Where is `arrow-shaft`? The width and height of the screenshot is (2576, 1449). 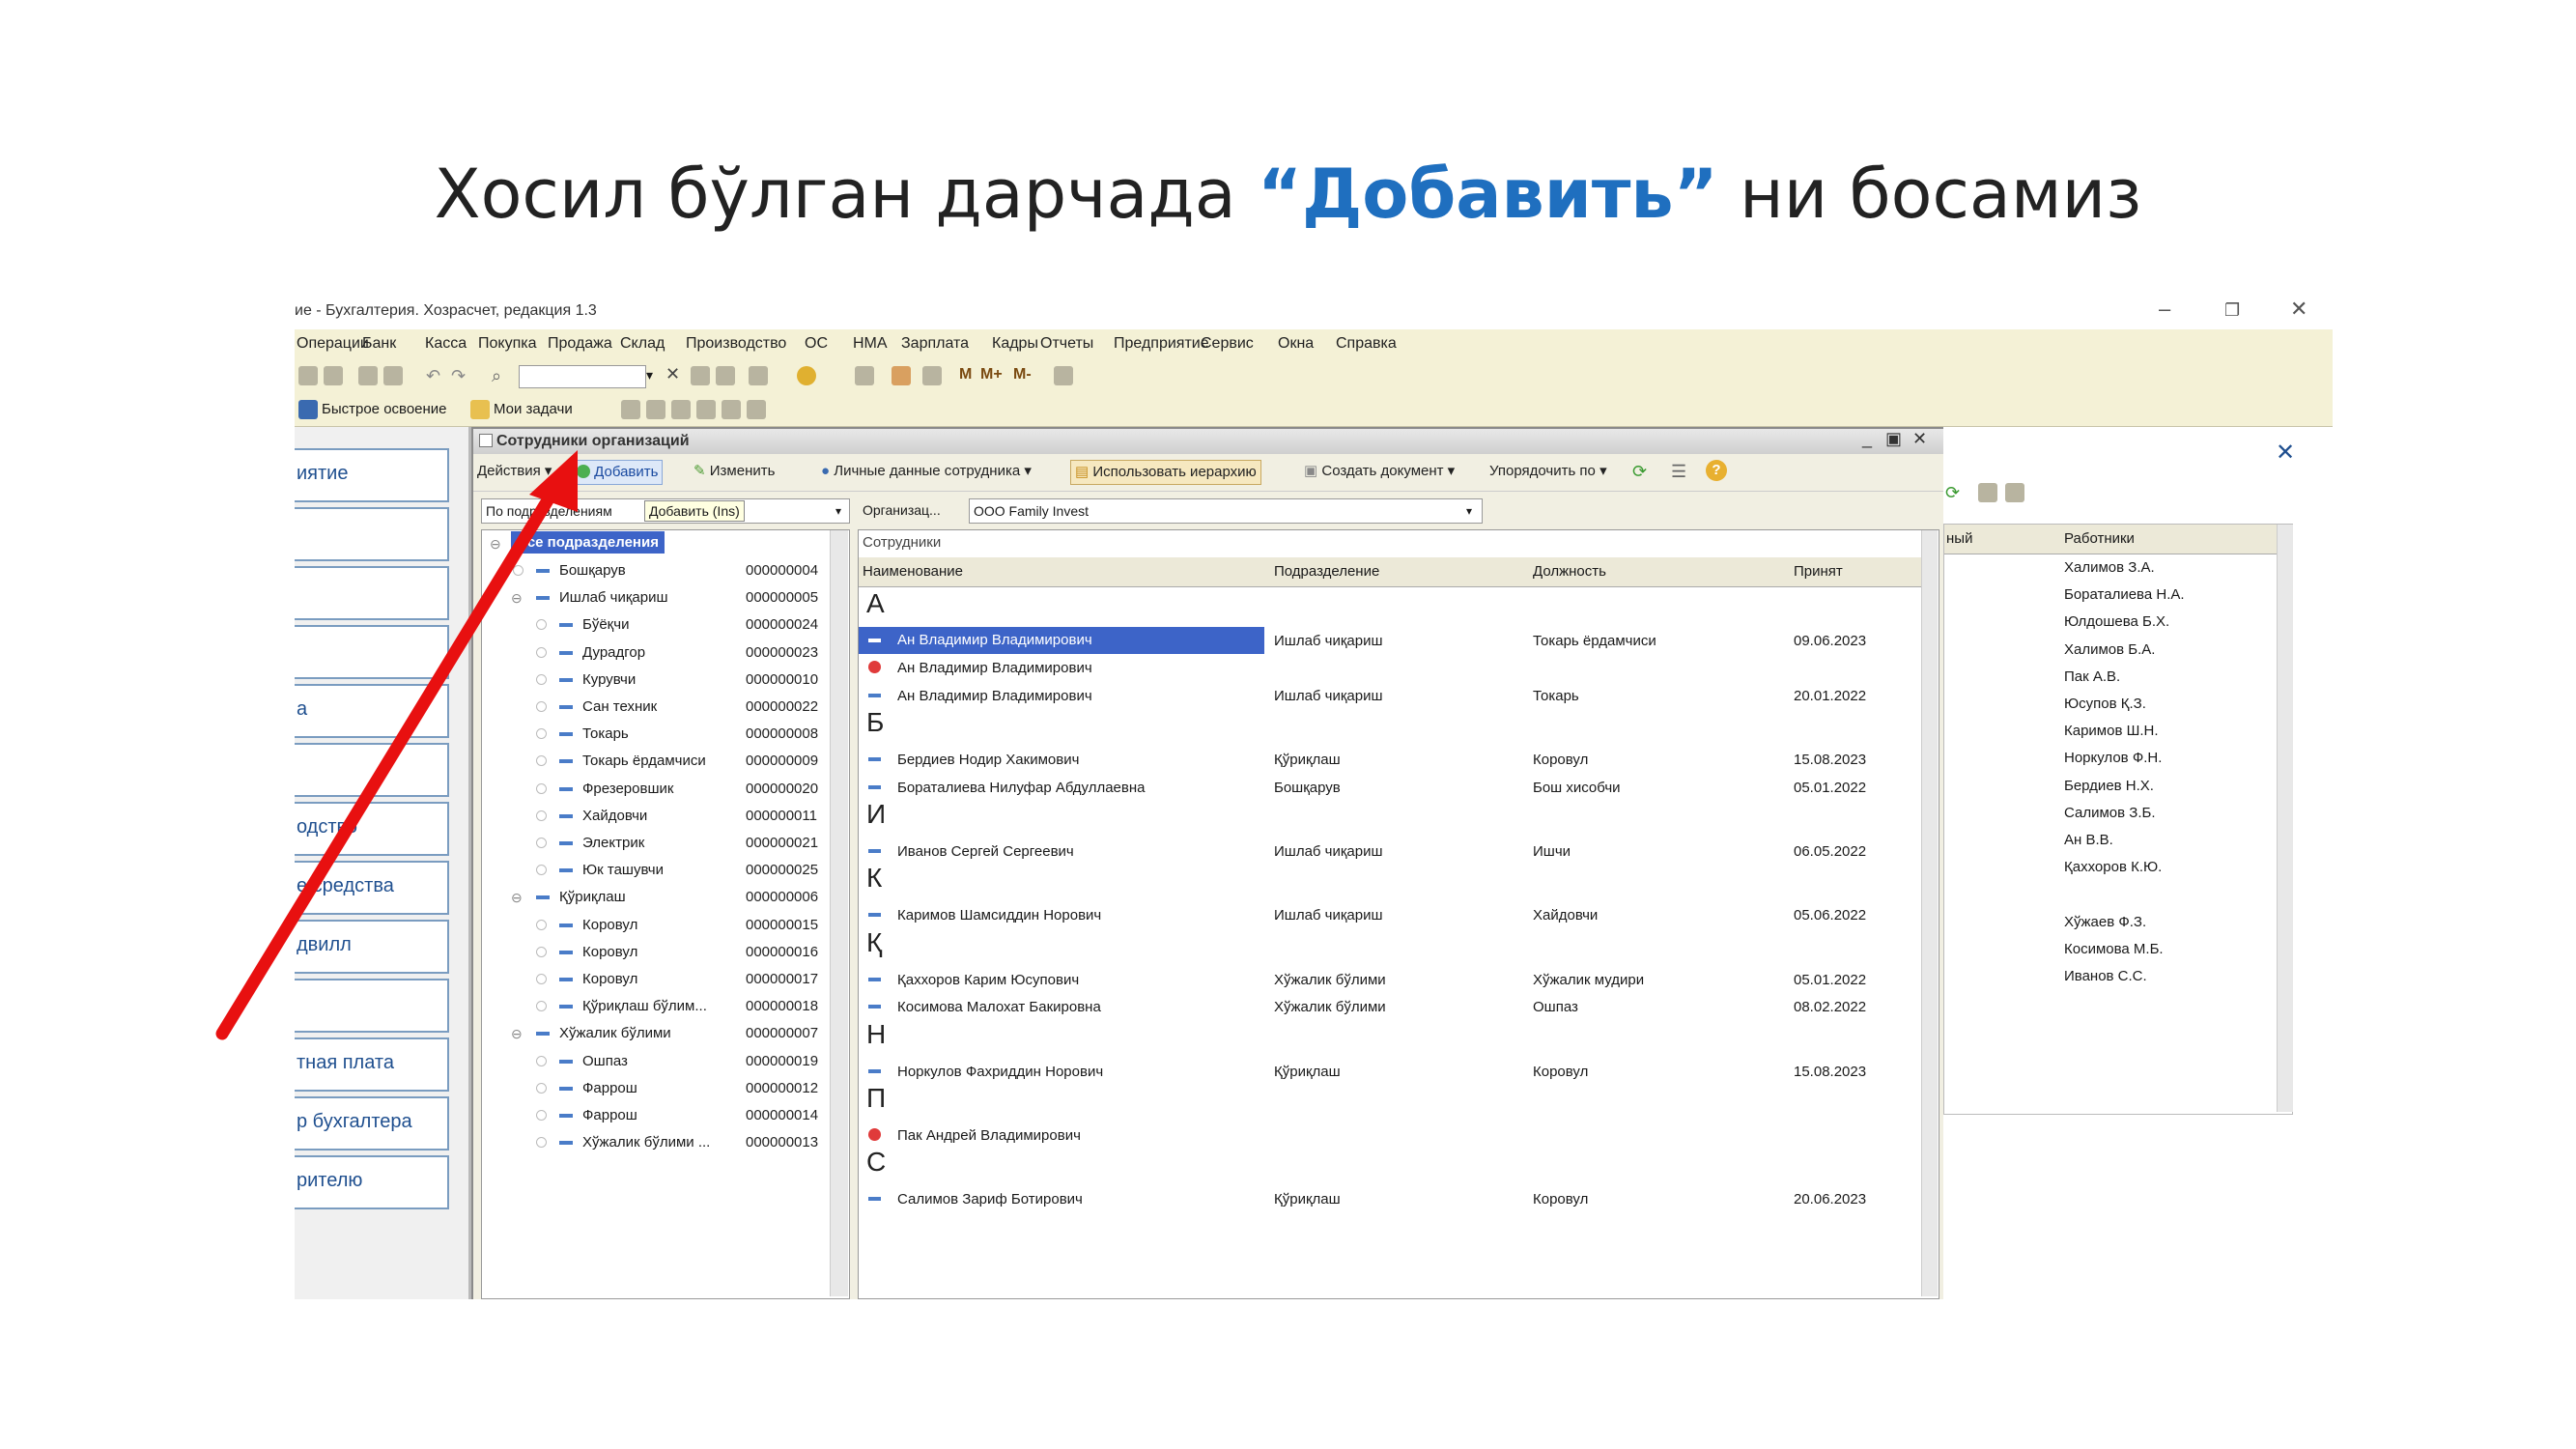
arrow-shaft is located at coordinates (390, 758).